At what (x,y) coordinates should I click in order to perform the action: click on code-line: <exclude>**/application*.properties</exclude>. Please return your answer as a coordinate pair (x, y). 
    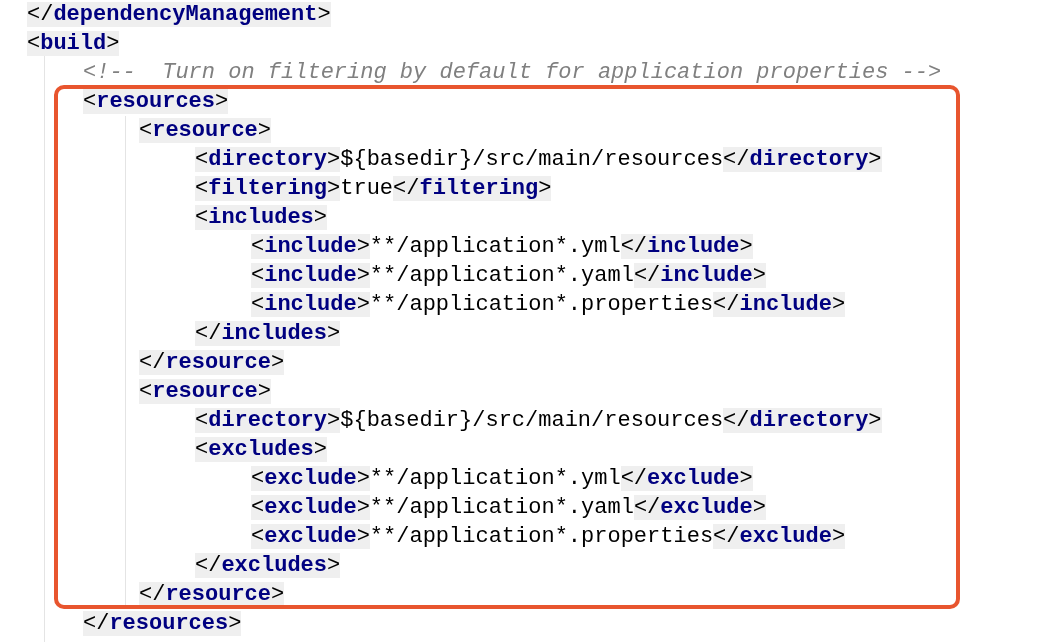
    Looking at the image, I should click on (548, 537).